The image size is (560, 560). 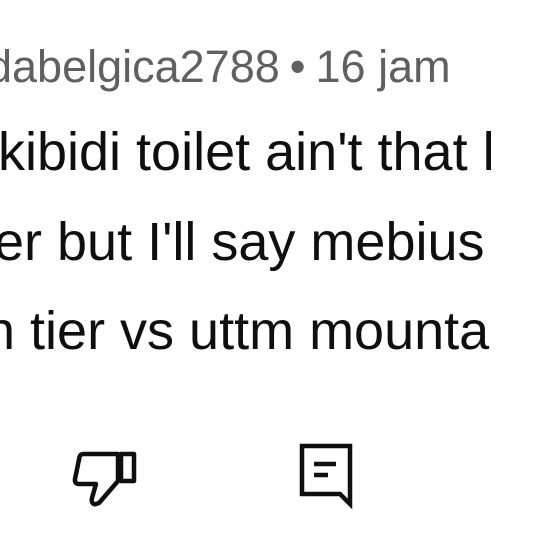 What do you see at coordinates (104, 479) in the screenshot?
I see `thumbs-down-icon` at bounding box center [104, 479].